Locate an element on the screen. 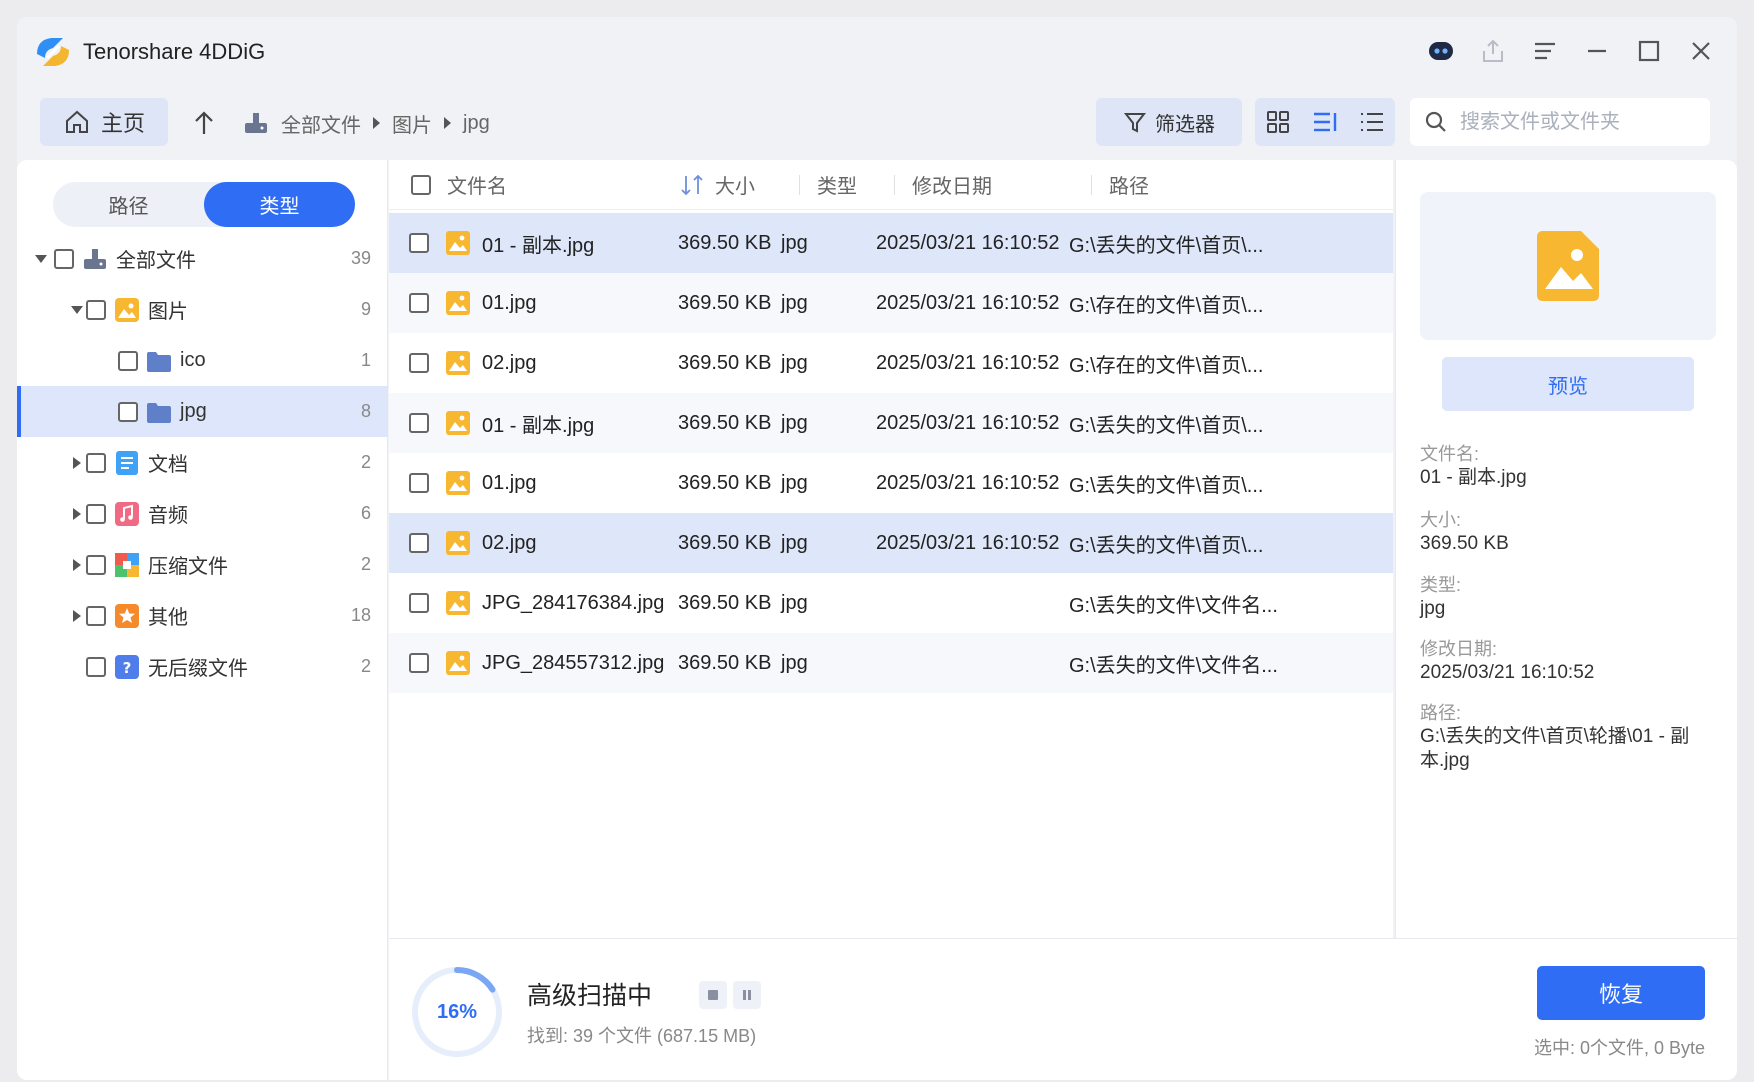  folder-icon is located at coordinates (159, 412).